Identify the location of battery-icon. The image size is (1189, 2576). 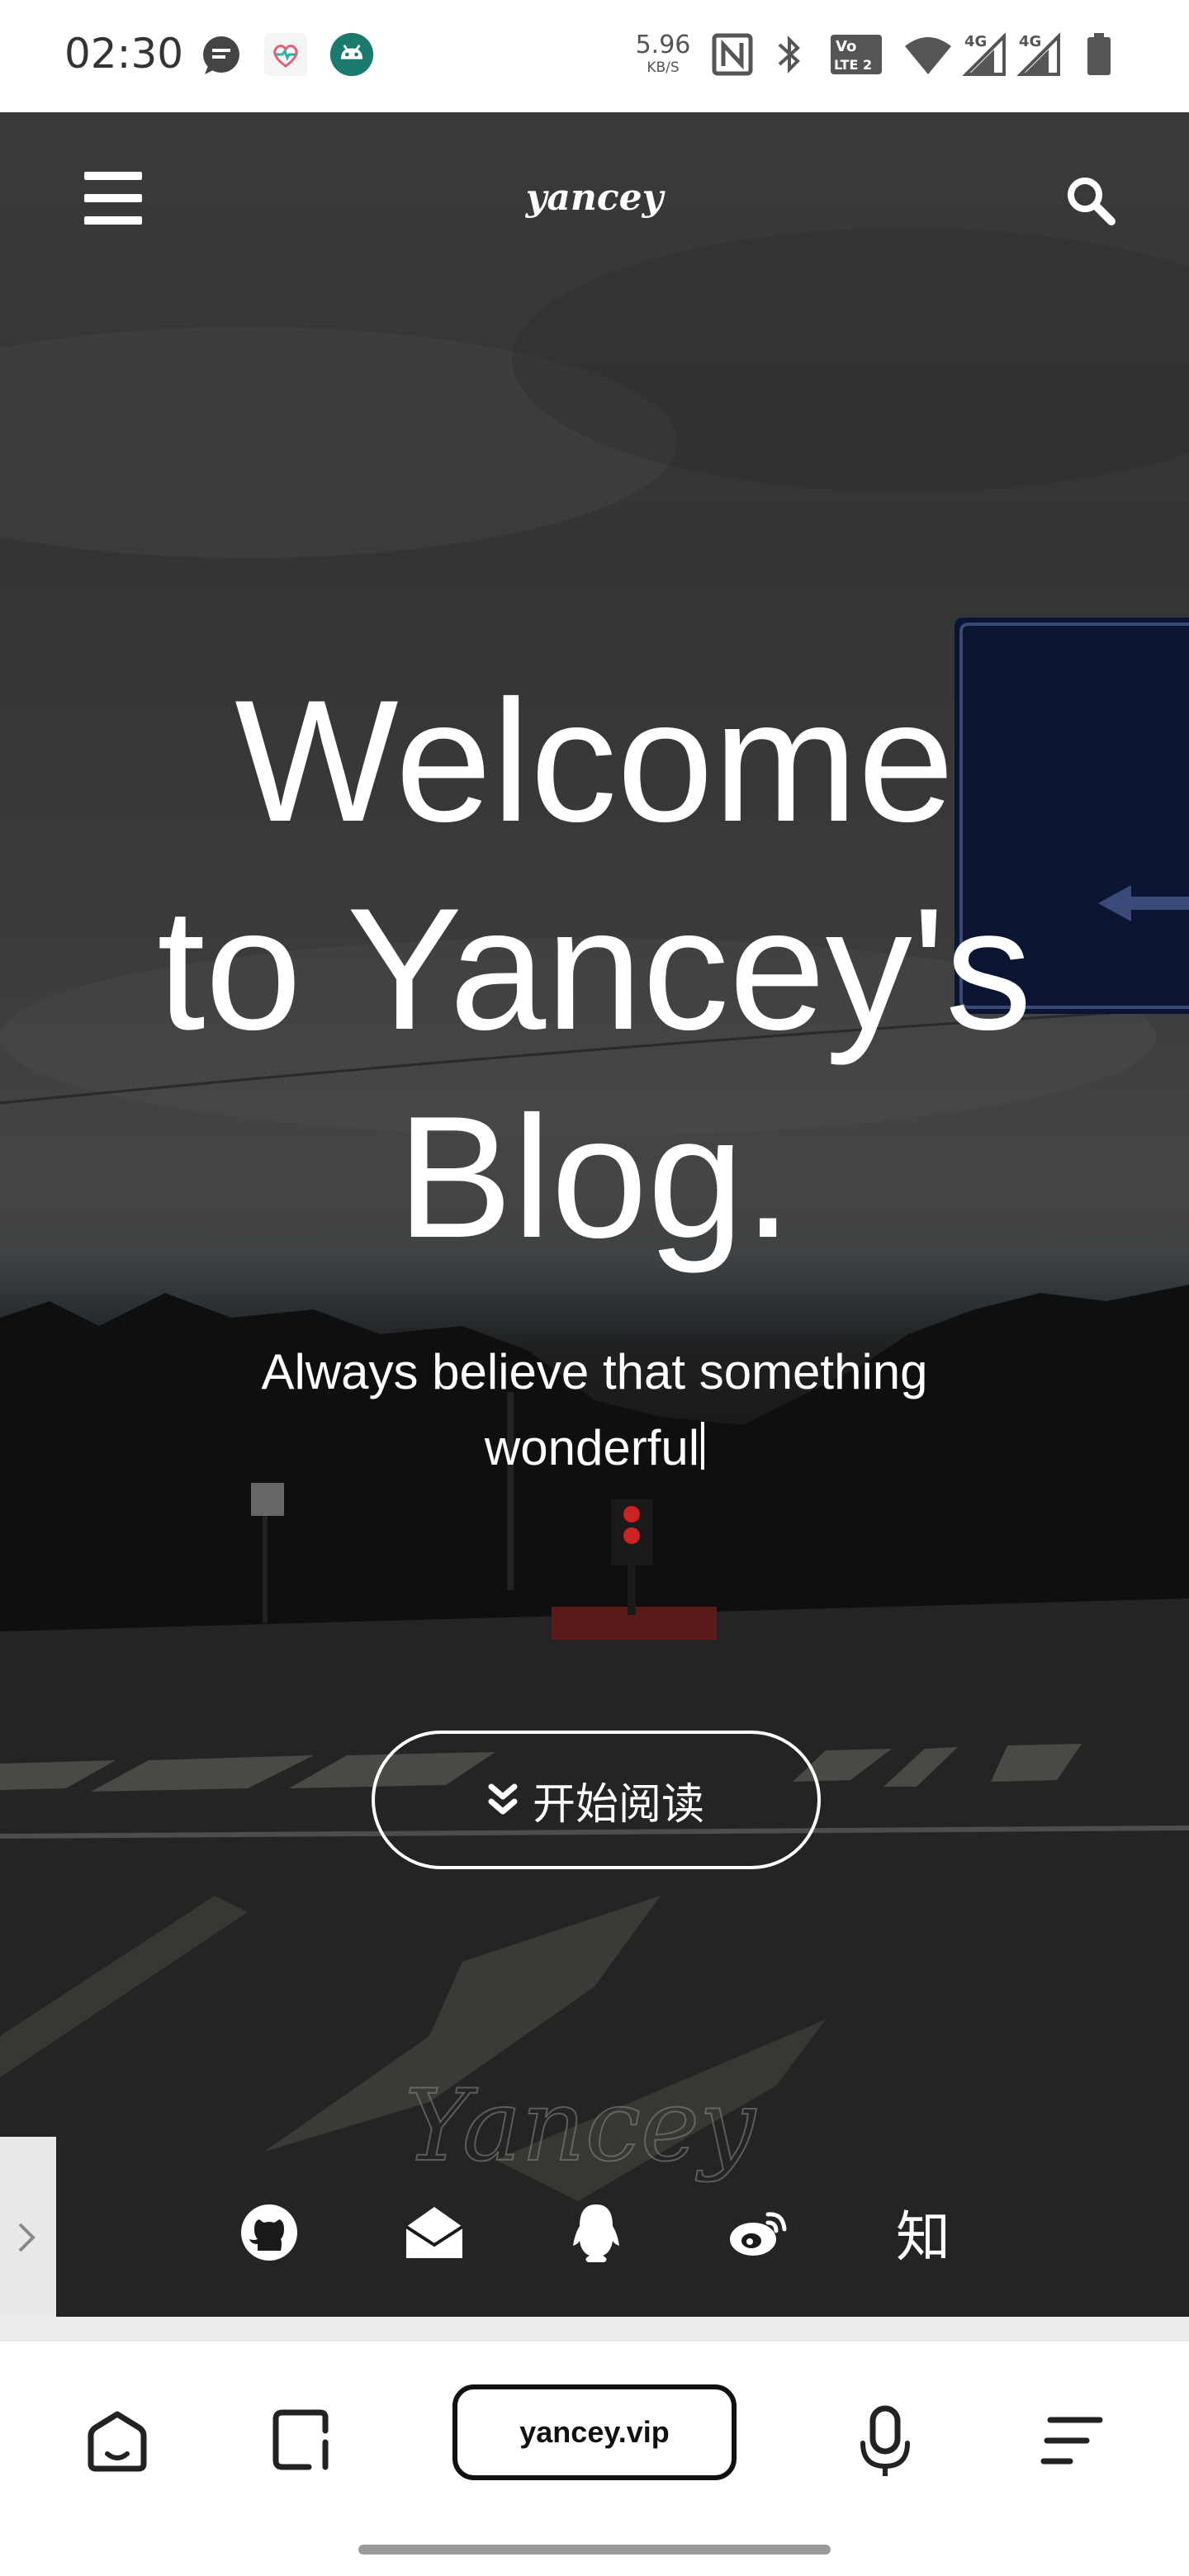
(1099, 54).